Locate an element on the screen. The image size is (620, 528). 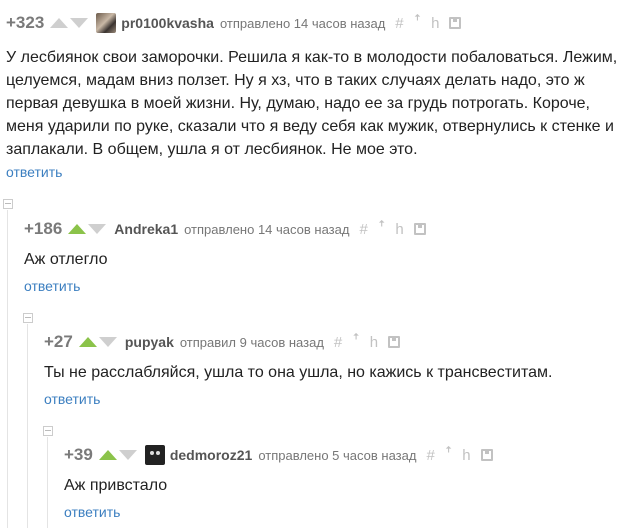
comment-text-line: Аж привстало is located at coordinates (116, 485).